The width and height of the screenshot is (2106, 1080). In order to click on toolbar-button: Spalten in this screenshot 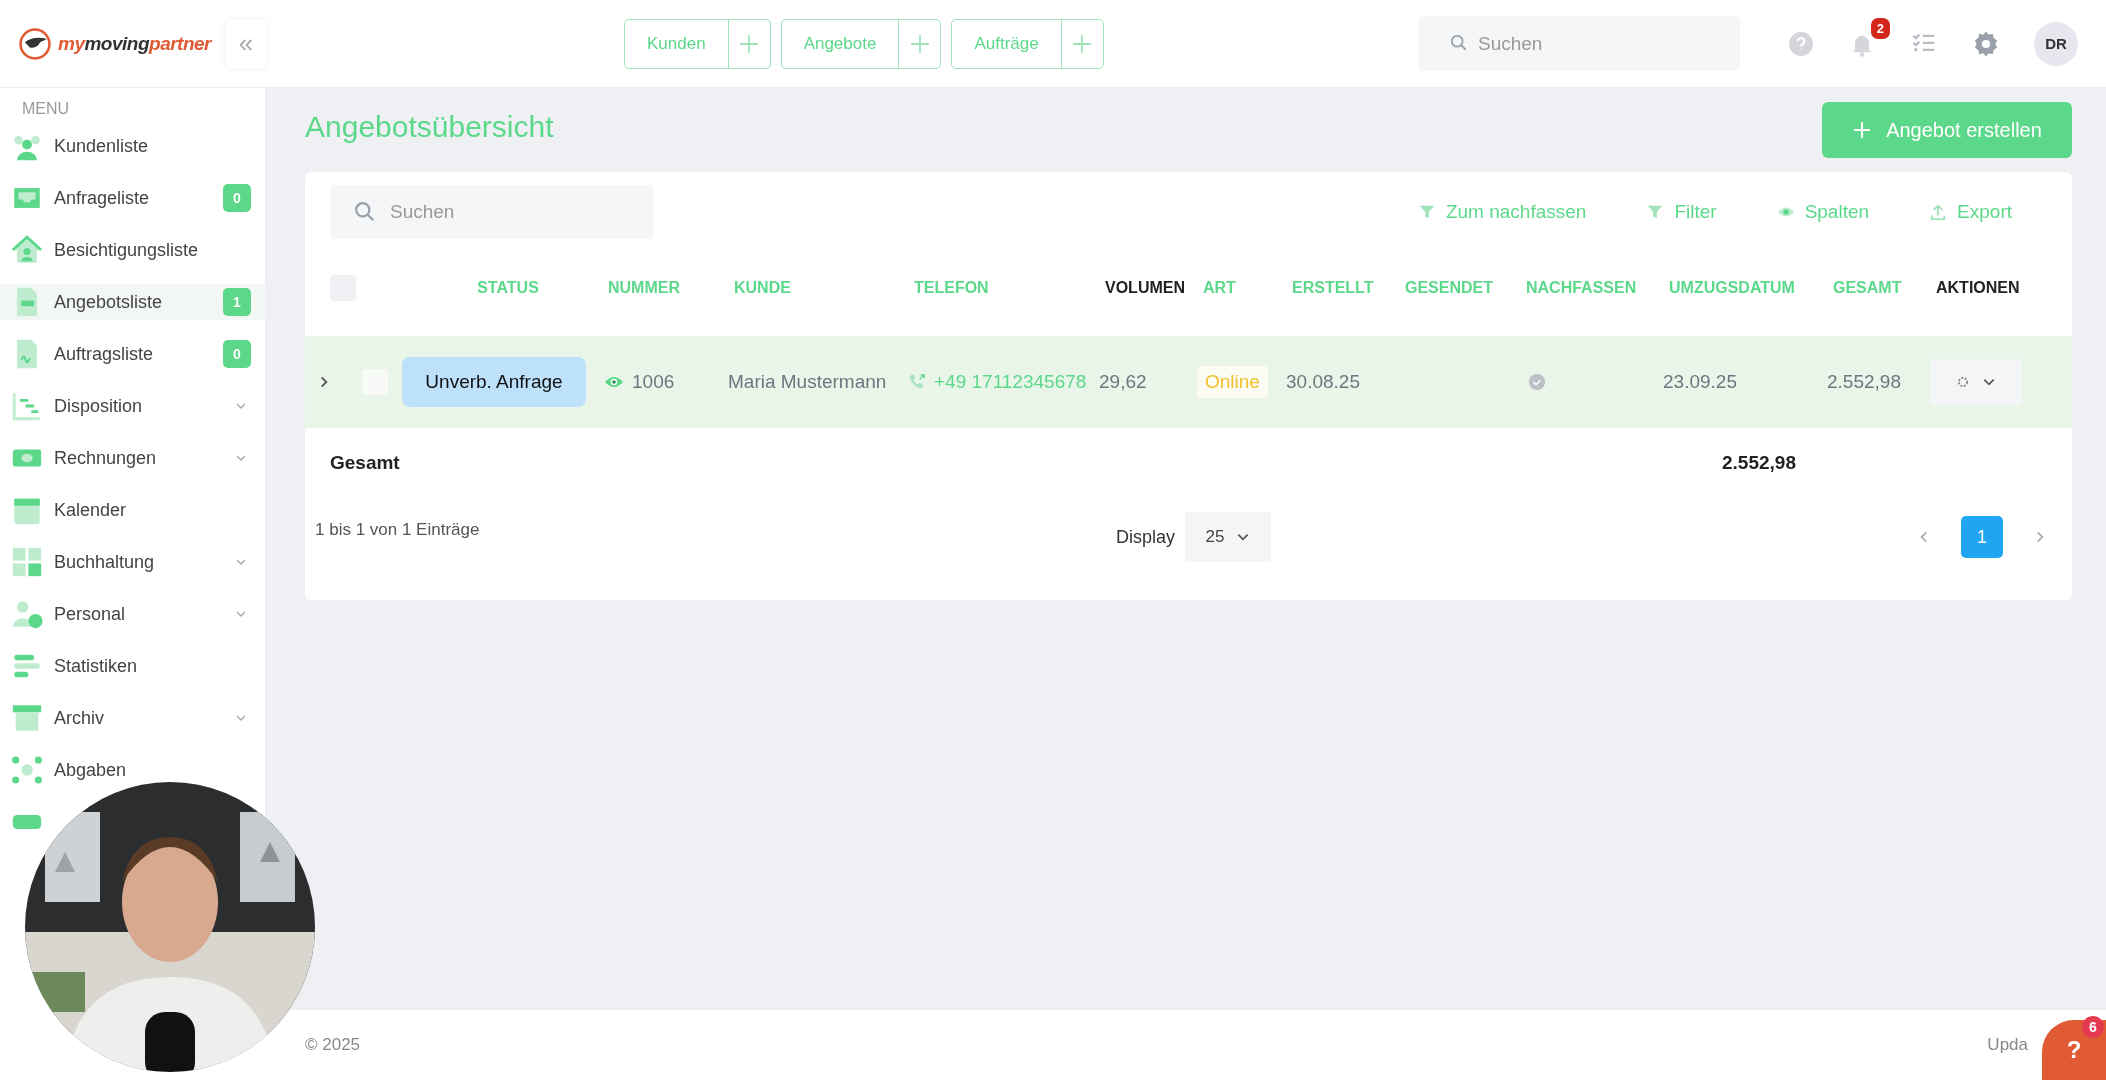, I will do `click(1823, 212)`.